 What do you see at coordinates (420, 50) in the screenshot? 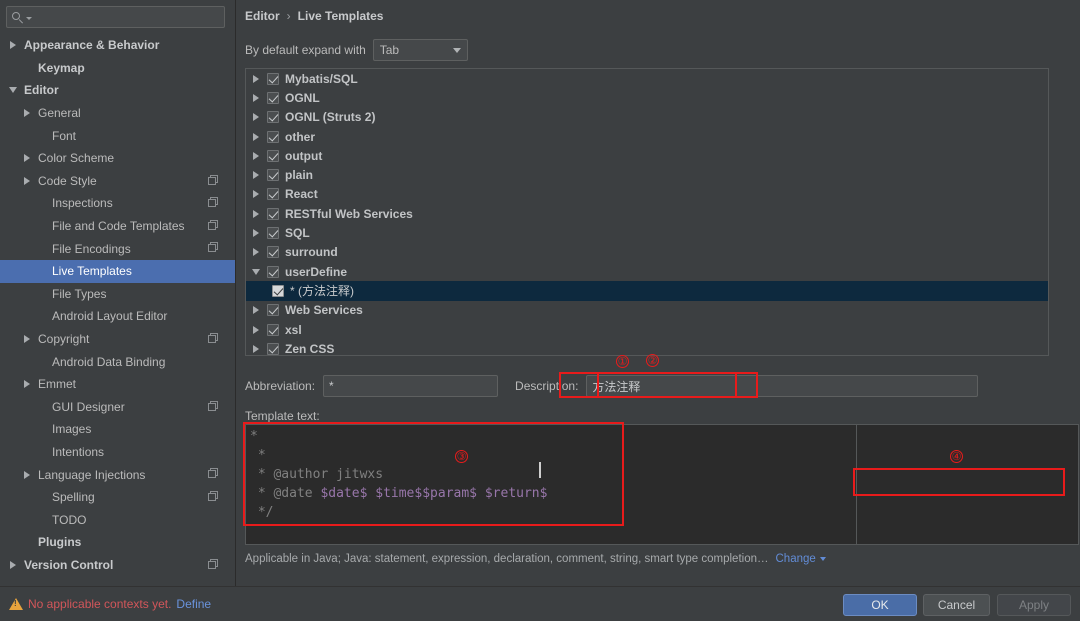
I see `default-expand-combo: Tab` at bounding box center [420, 50].